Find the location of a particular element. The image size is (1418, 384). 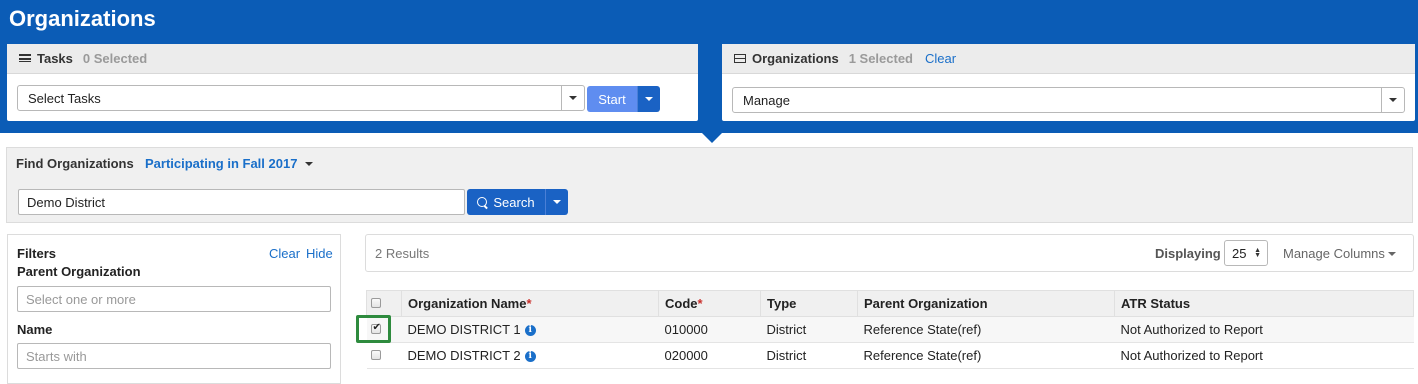

manage-columns-dropdown: Manage Columns is located at coordinates (1339, 253).